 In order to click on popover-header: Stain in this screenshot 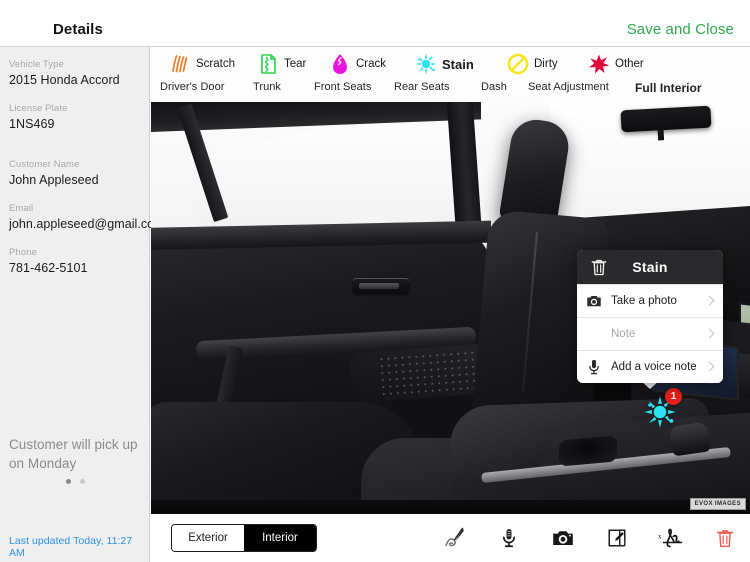, I will do `click(650, 267)`.